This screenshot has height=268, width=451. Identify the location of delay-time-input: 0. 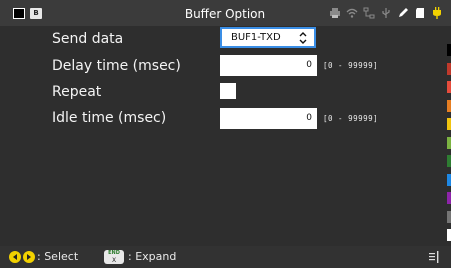
(268, 65).